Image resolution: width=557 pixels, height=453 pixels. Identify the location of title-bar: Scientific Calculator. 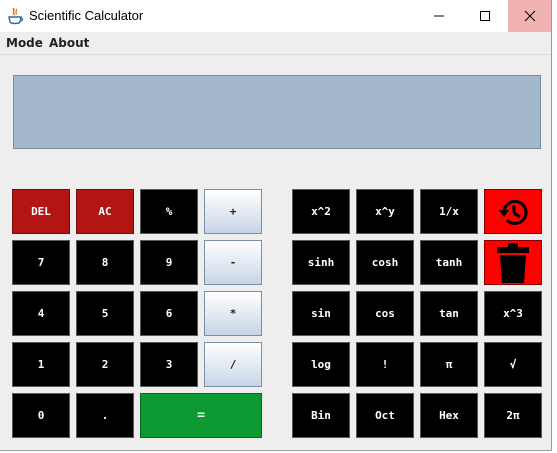
(275, 16).